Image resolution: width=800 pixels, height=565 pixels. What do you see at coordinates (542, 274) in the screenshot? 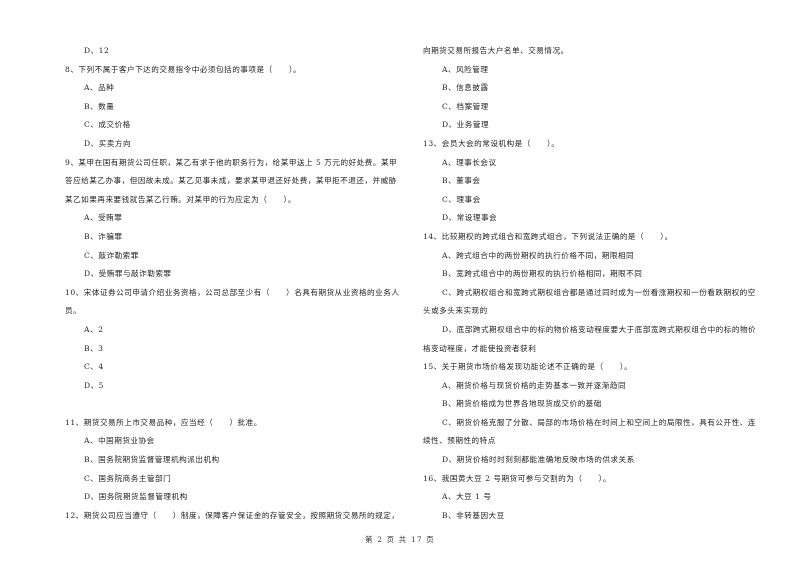
I see `answer-option: B、宽跨式组合中的两份期权的执行价格相同，期限不同` at bounding box center [542, 274].